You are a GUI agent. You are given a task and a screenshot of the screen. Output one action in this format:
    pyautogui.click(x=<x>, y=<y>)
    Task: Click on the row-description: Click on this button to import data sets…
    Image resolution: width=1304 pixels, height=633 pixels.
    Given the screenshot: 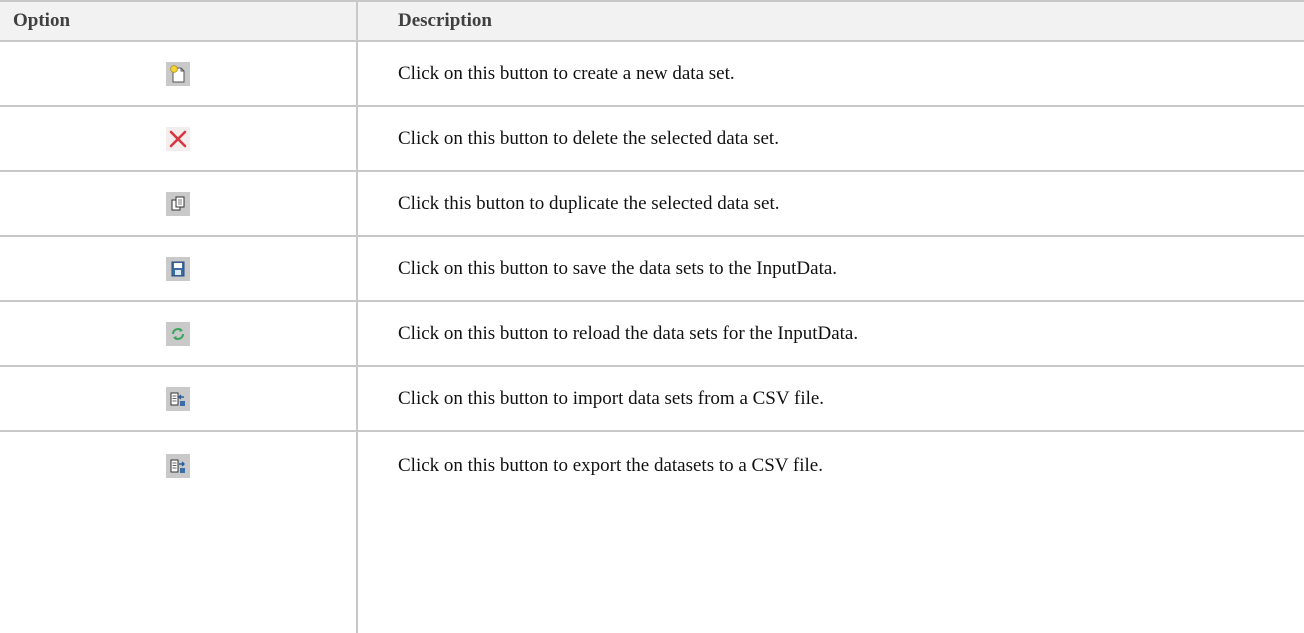 What is the action you would take?
    pyautogui.click(x=611, y=398)
    